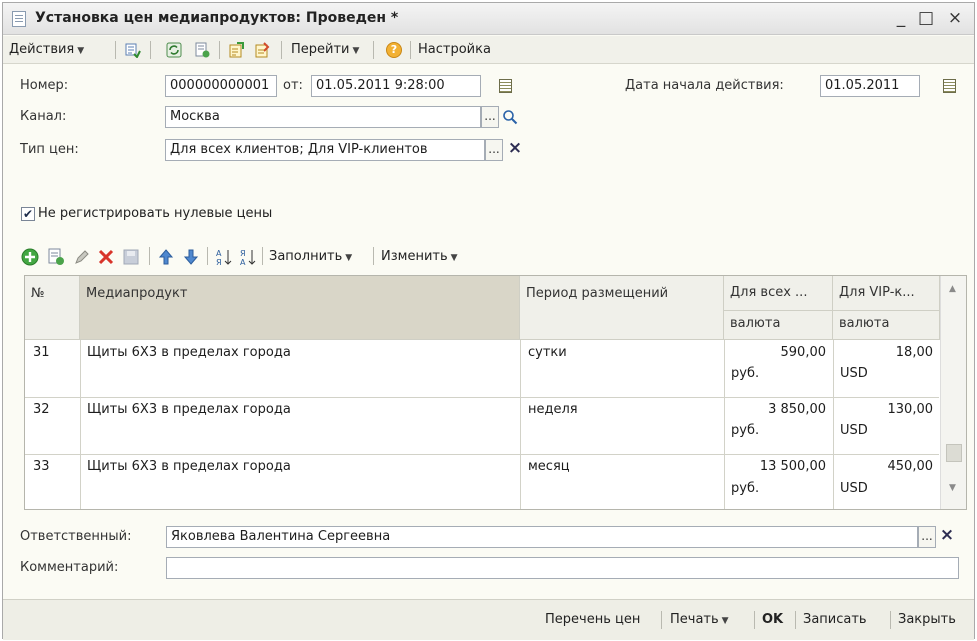  What do you see at coordinates (41, 466) in the screenshot?
I see `row-number: 33` at bounding box center [41, 466].